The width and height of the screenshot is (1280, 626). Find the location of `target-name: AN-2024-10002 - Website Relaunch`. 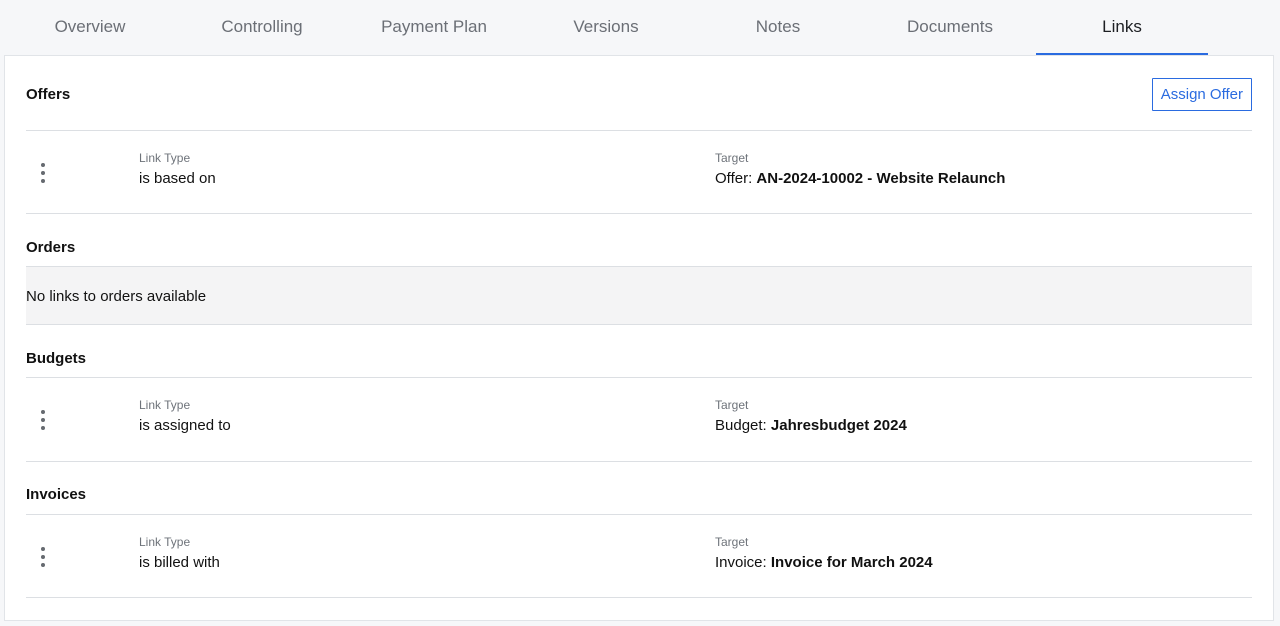

target-name: AN-2024-10002 - Website Relaunch is located at coordinates (880, 178).